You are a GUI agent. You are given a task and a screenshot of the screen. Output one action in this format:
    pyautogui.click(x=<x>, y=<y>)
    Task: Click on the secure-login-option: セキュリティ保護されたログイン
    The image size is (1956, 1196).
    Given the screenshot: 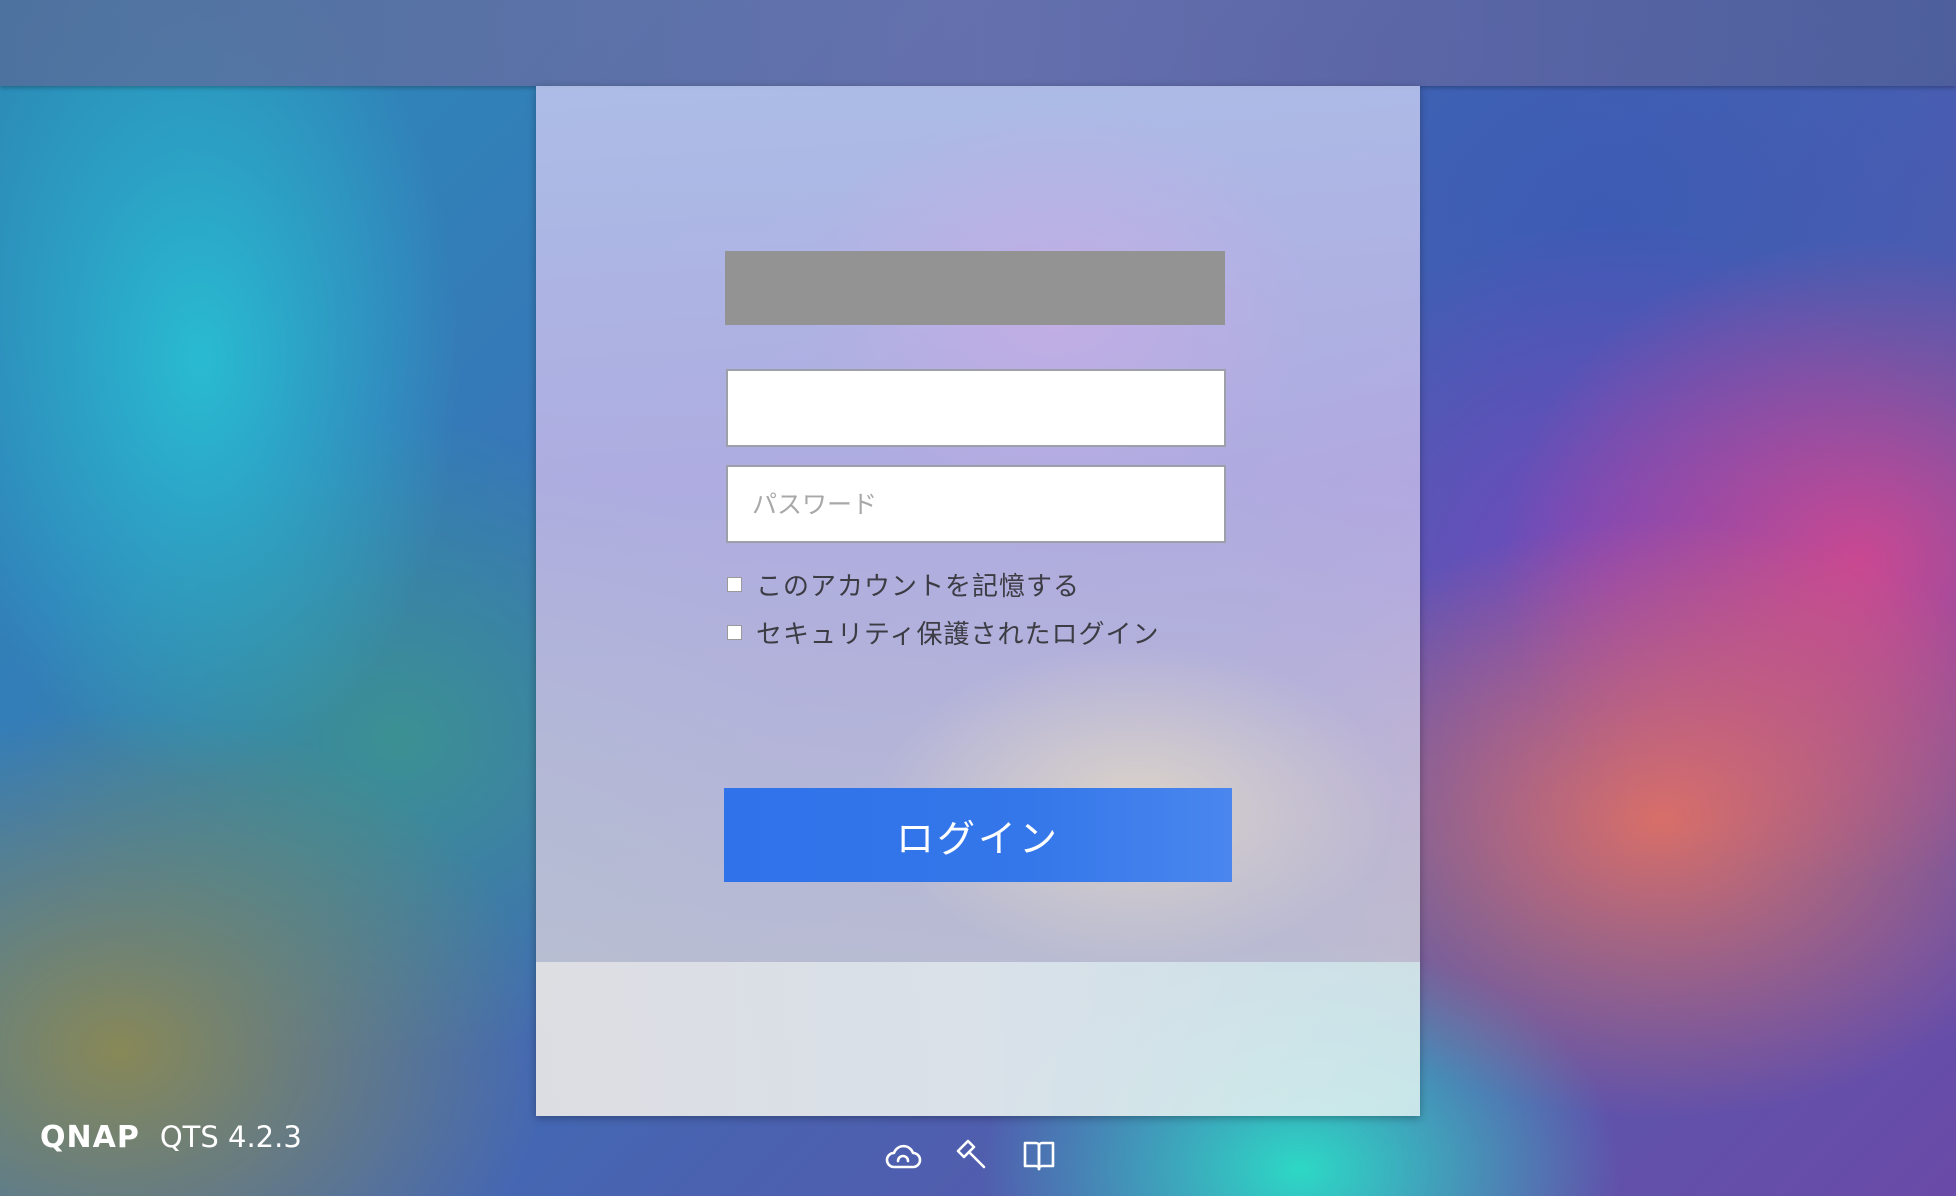 What is the action you would take?
    pyautogui.click(x=943, y=632)
    